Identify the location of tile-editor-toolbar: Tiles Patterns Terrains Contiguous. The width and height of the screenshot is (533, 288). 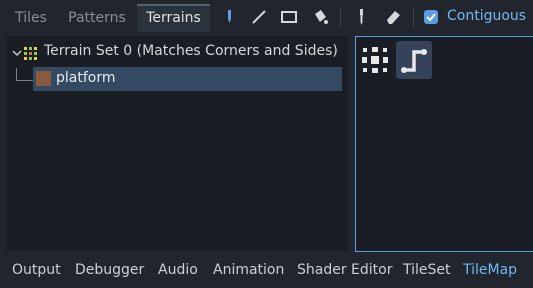
(266, 17).